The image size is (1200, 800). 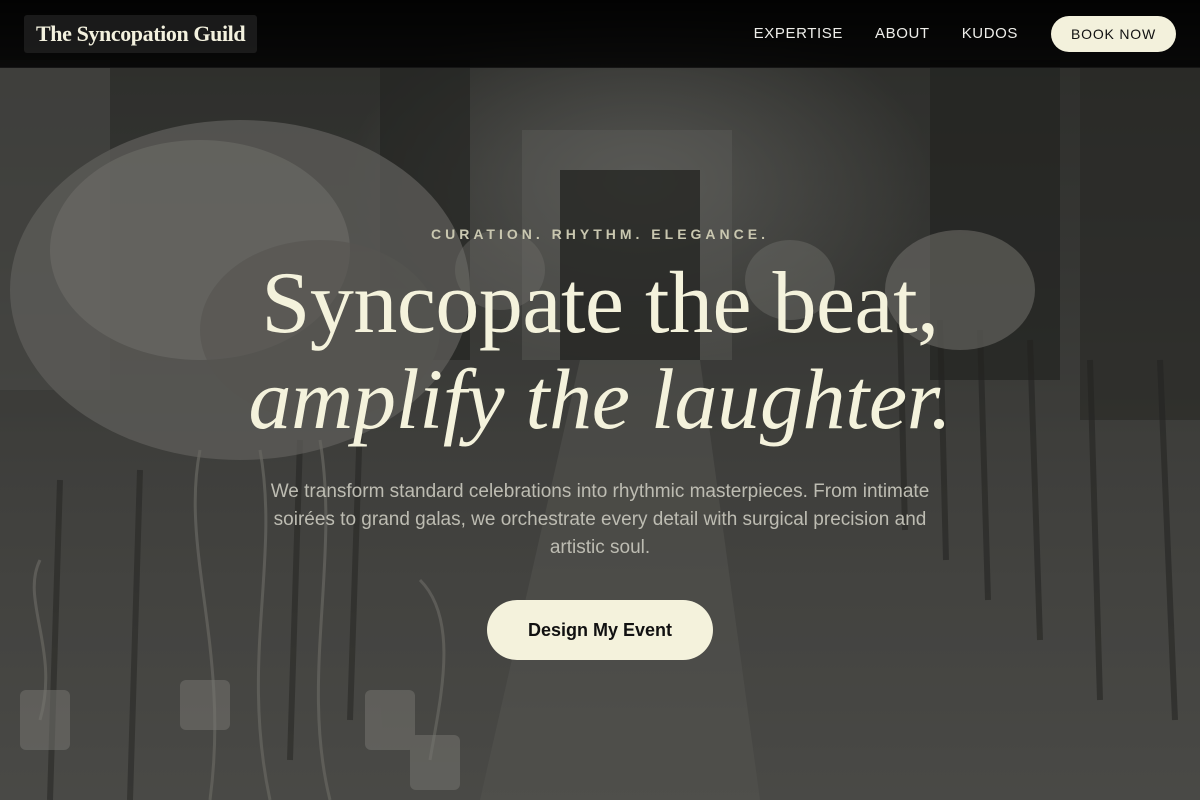 I want to click on brand-logo: The Syncopation Guild, so click(x=141, y=33).